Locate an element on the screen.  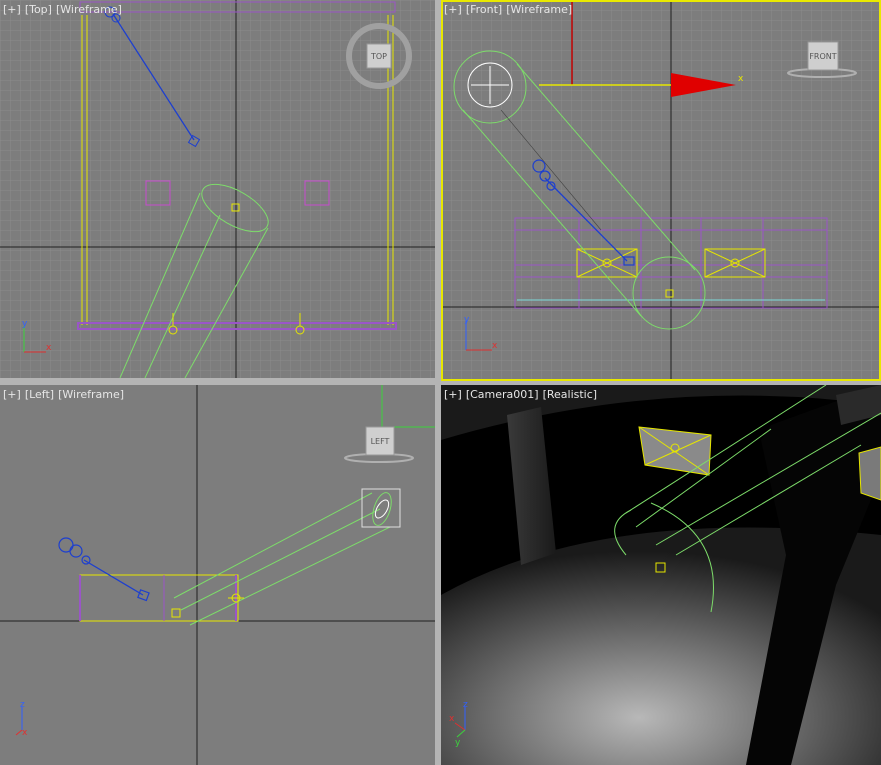
viewport-label-top: [+] [Top] [Wireframe] is located at coordinates (64, 9).